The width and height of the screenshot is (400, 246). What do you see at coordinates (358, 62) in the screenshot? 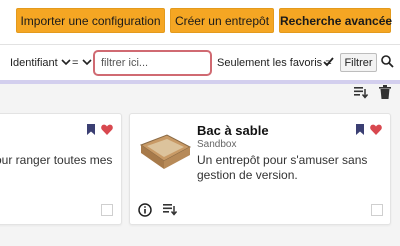
I see `filter-button: Filtrer` at bounding box center [358, 62].